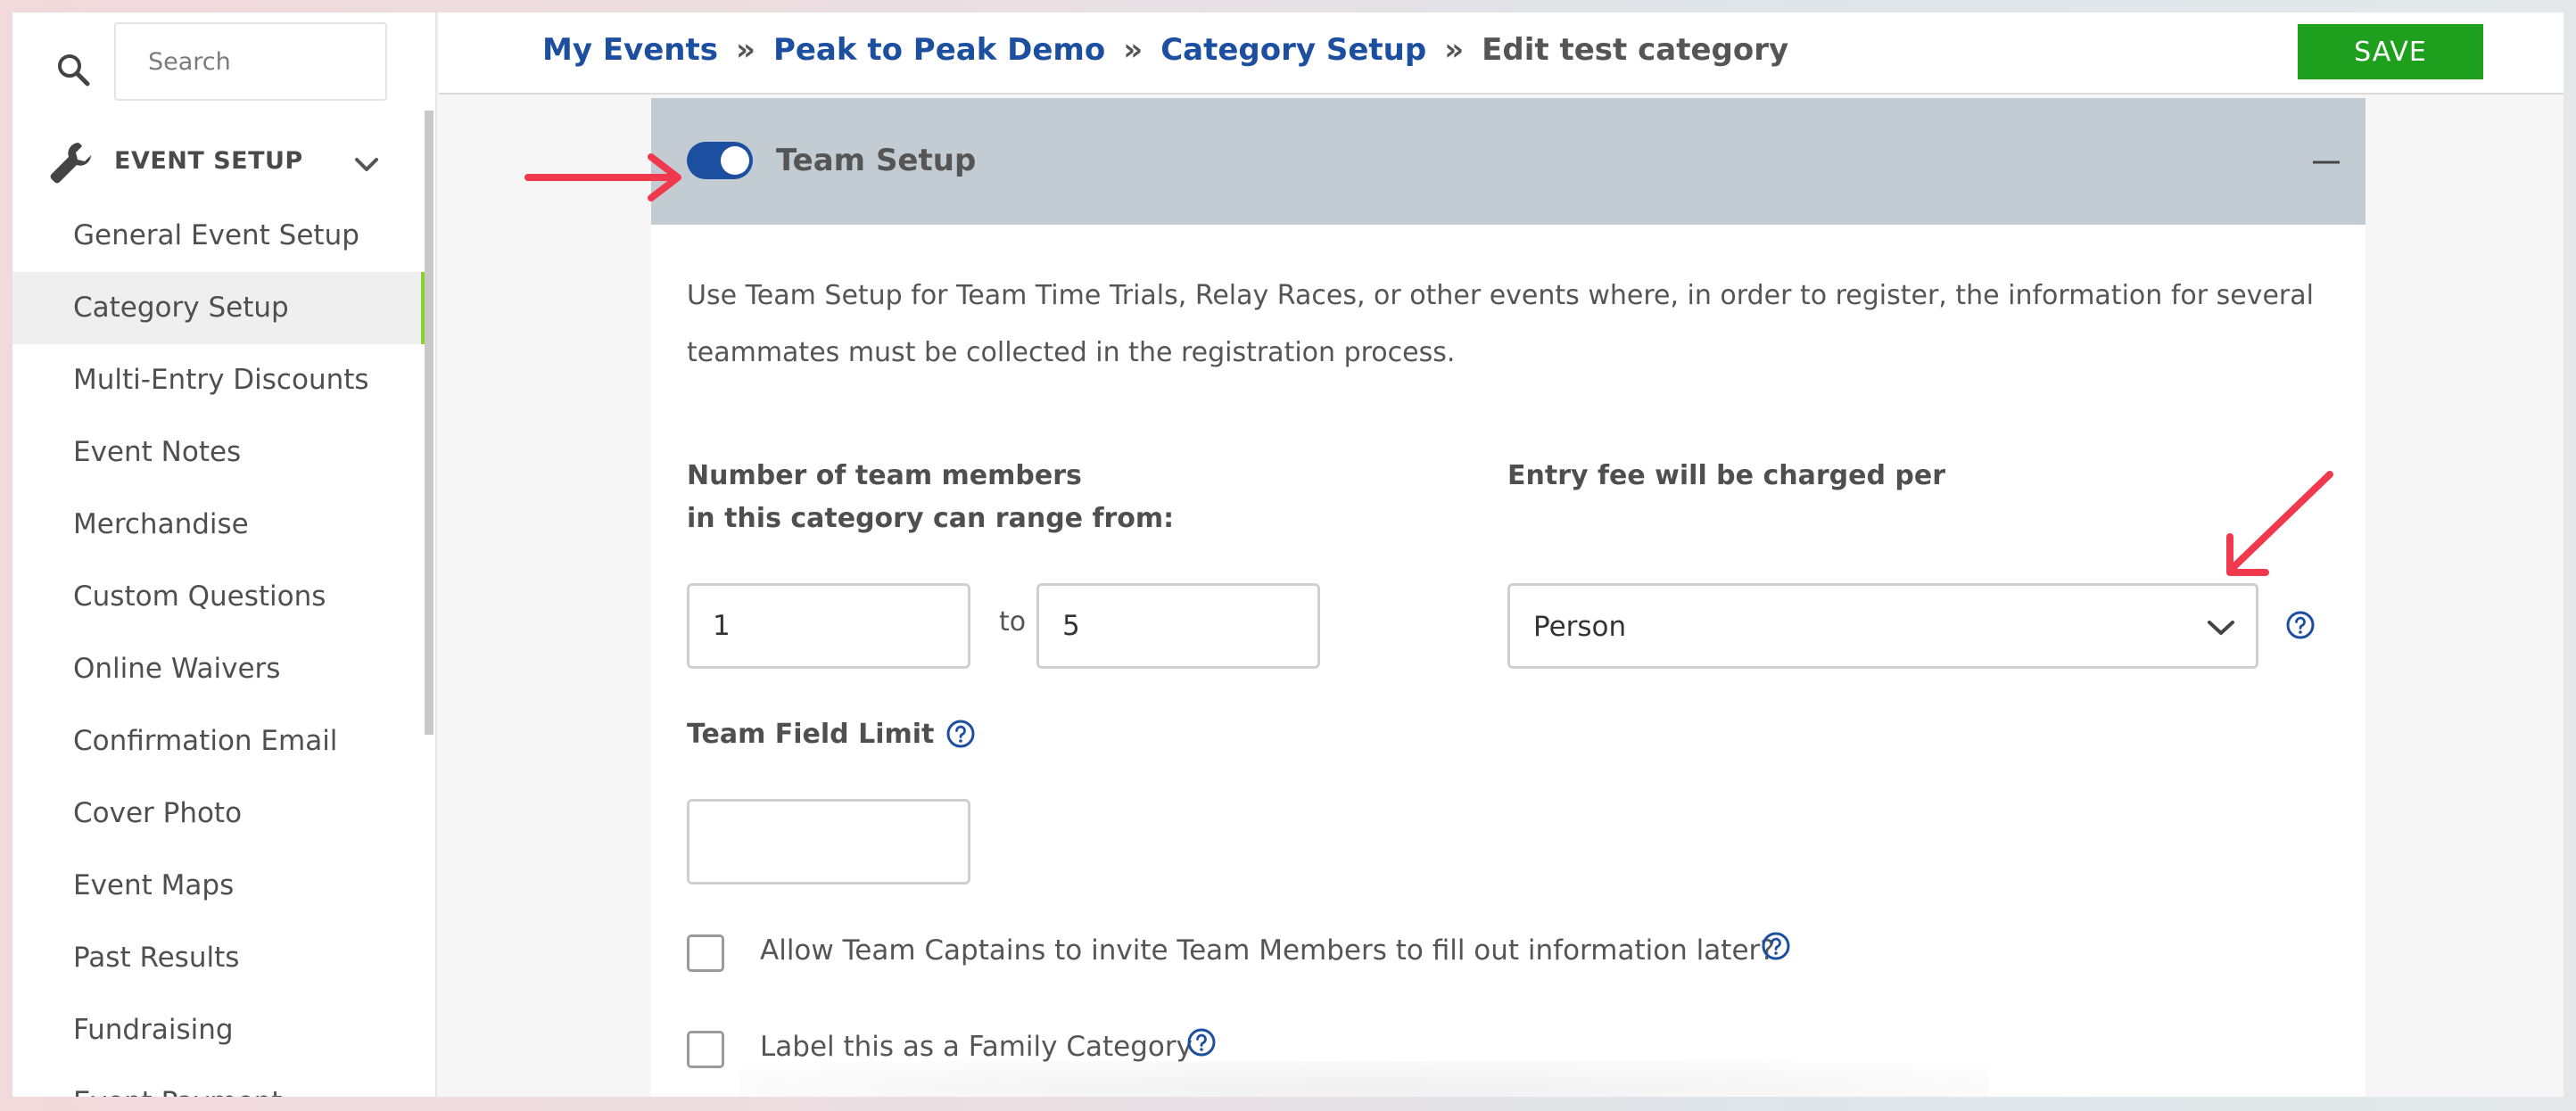  Describe the element at coordinates (829, 842) in the screenshot. I see `team-field-limit-input` at that location.